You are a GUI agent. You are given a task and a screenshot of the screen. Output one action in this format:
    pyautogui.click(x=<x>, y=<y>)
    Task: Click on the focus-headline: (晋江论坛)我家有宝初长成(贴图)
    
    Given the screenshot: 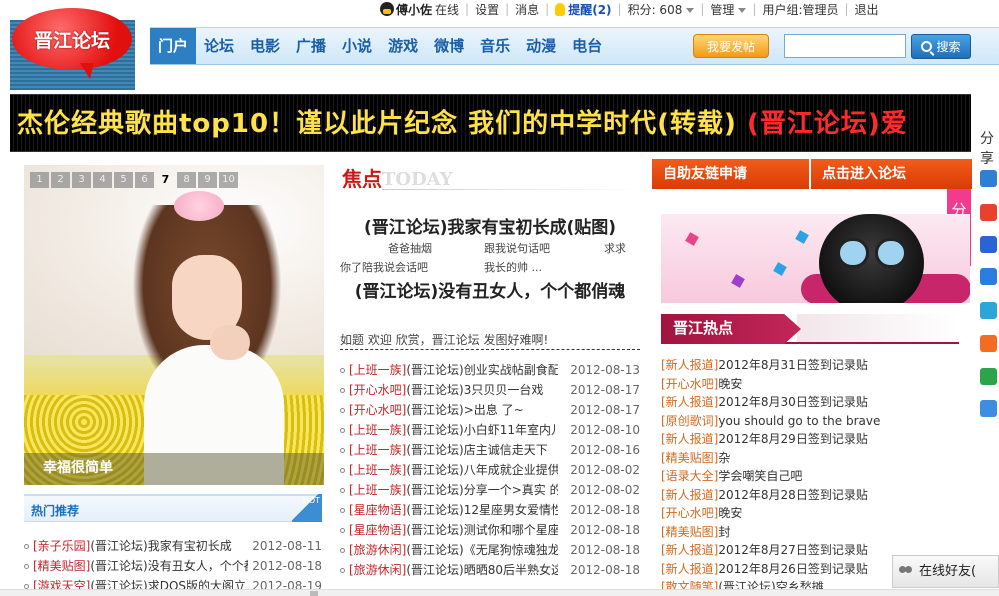 What is the action you would take?
    pyautogui.click(x=490, y=228)
    